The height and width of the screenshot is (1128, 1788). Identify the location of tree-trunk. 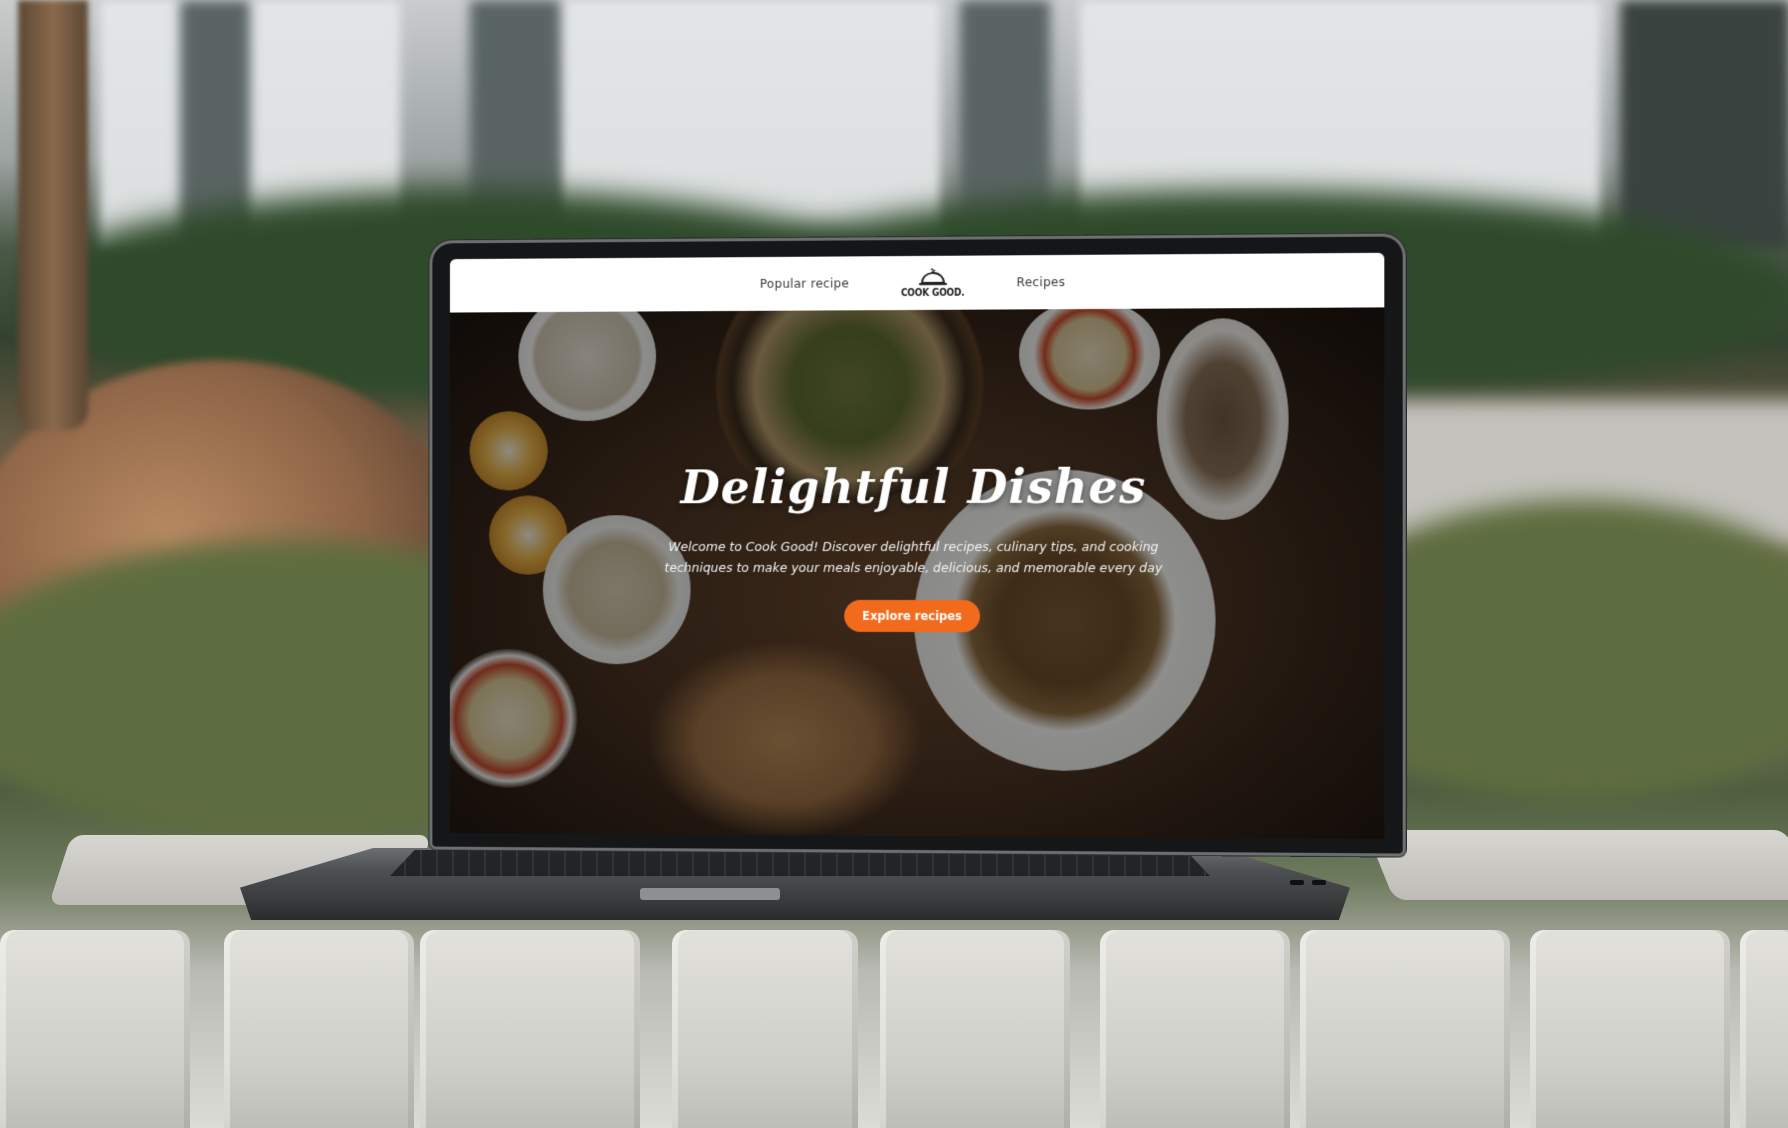
(53, 215).